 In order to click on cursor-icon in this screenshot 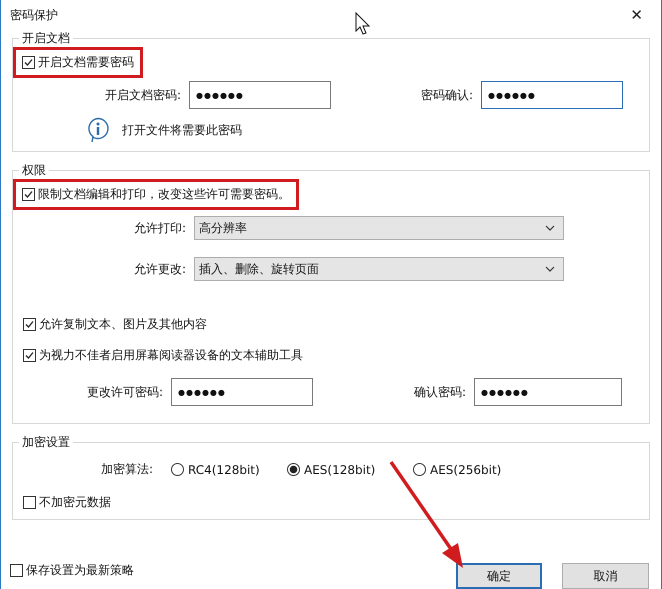, I will do `click(363, 23)`.